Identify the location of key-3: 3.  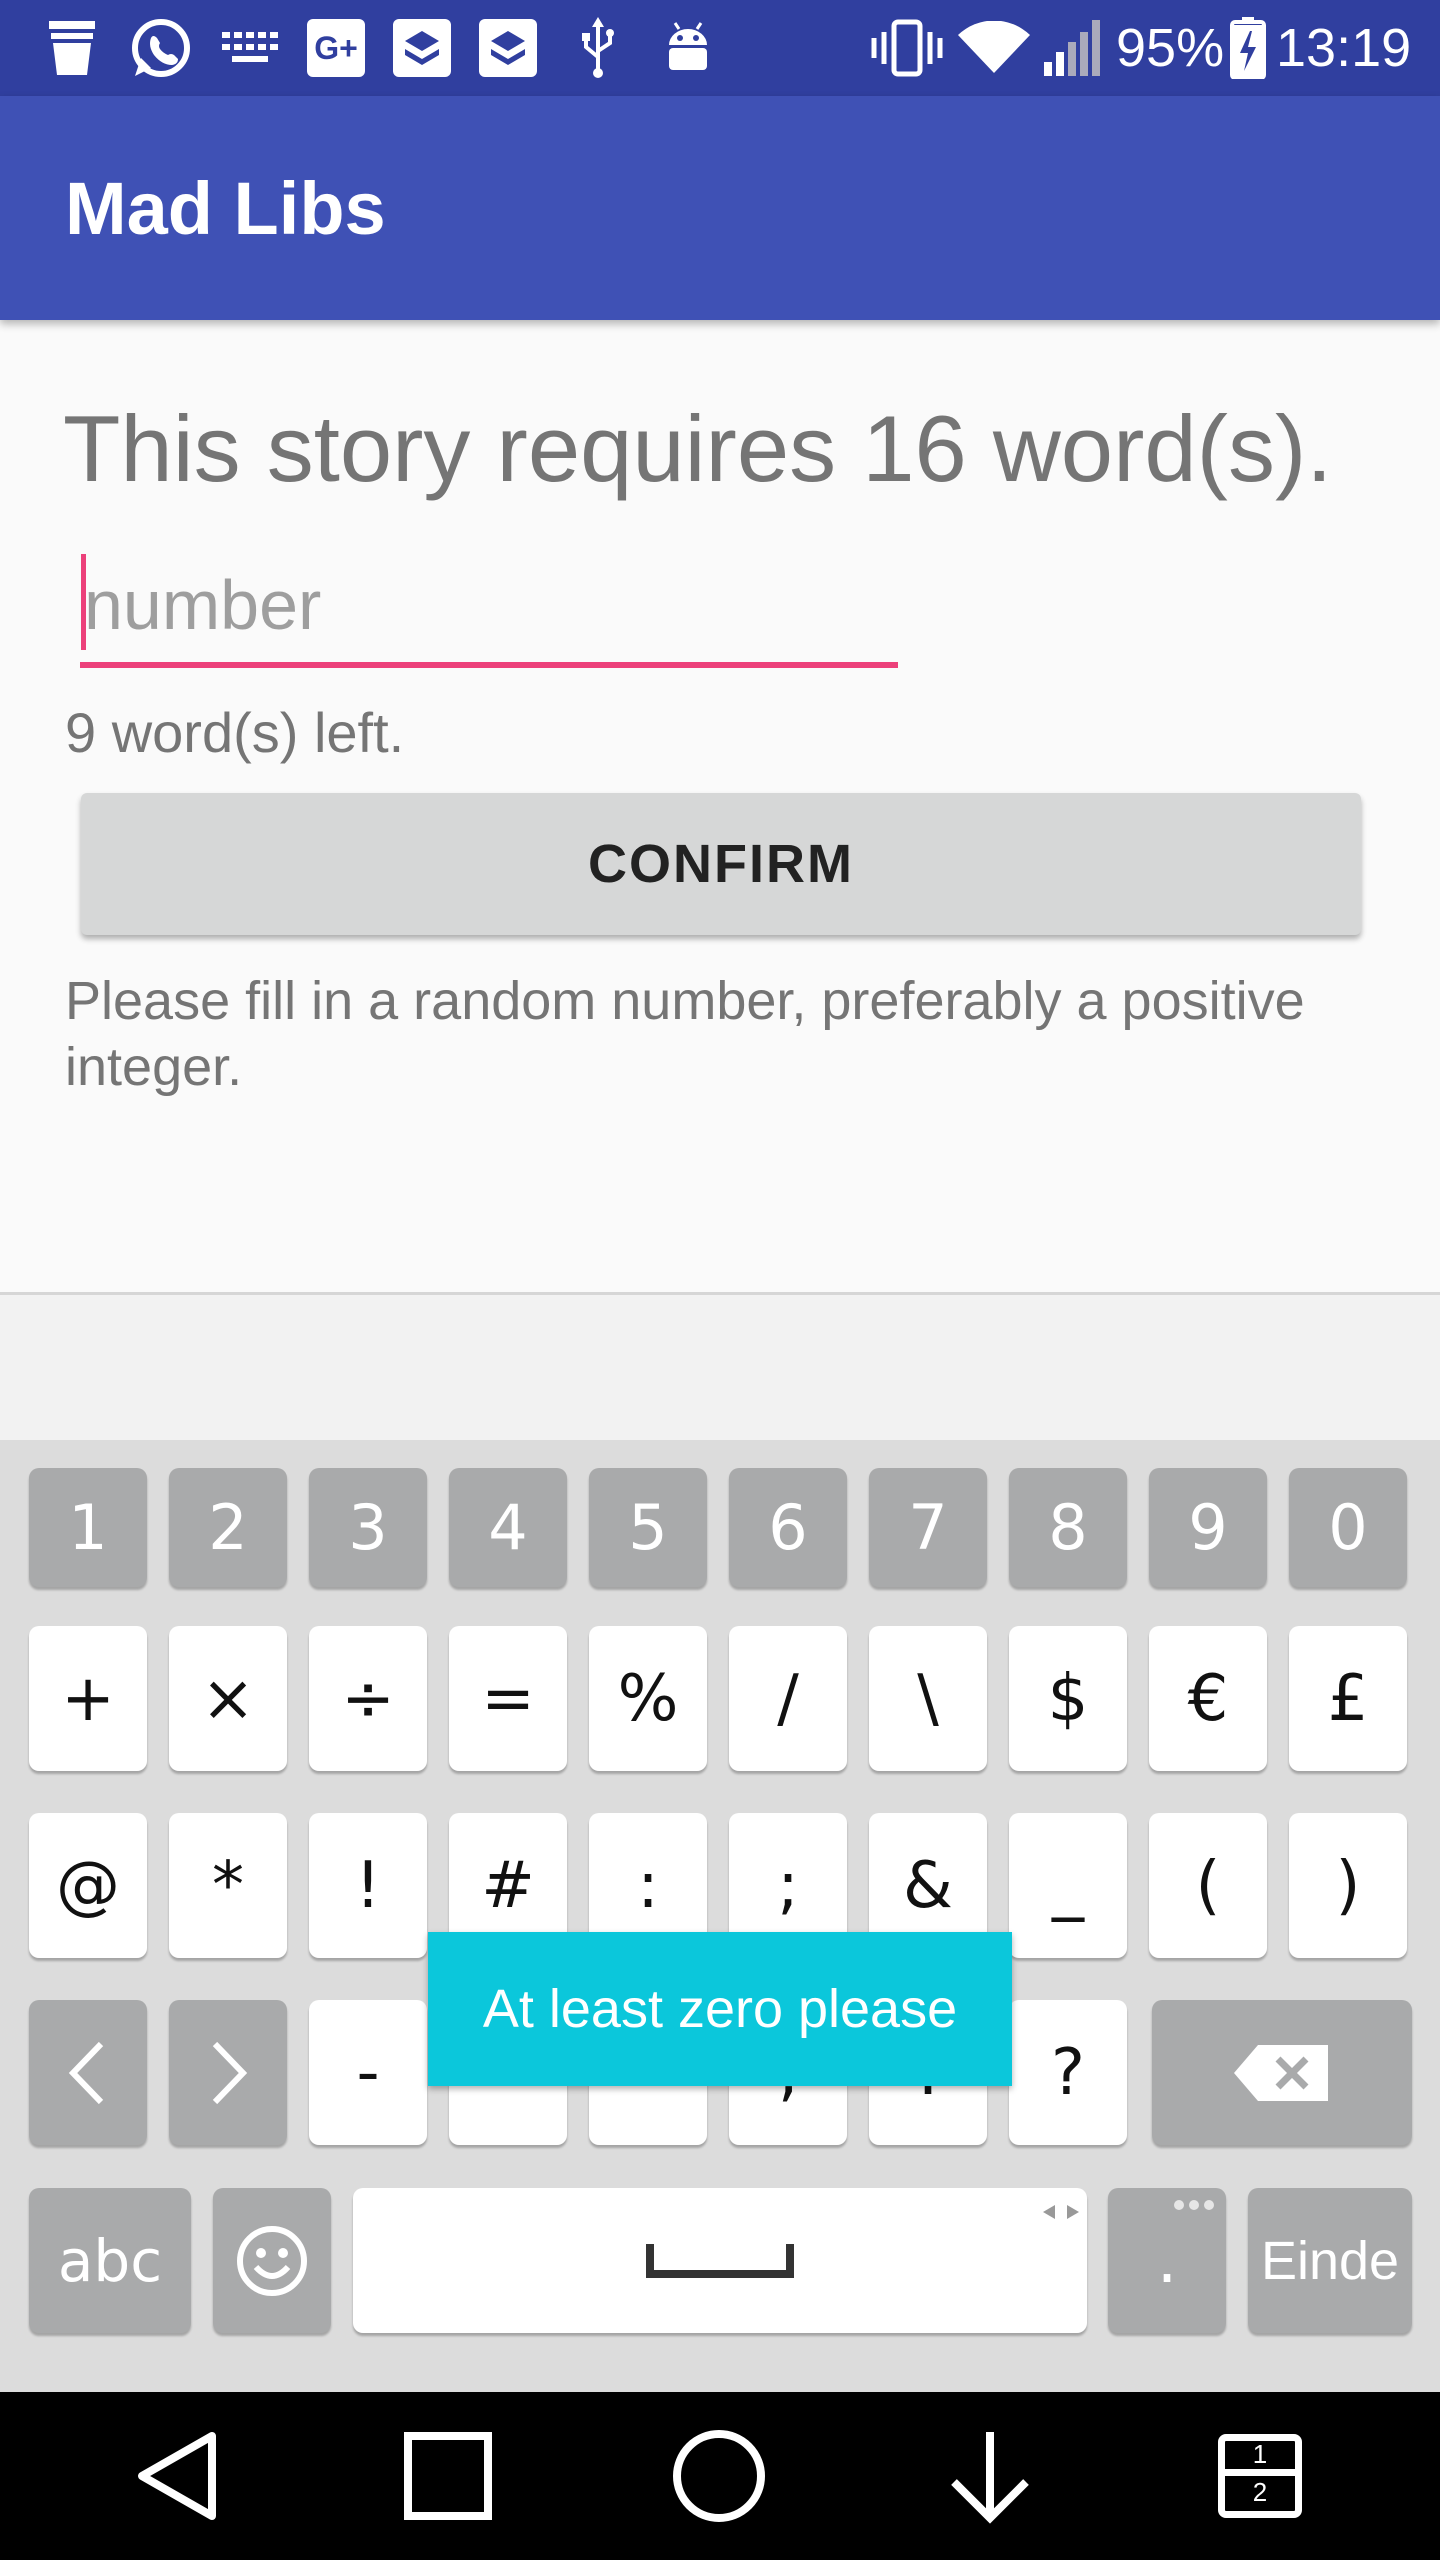
(368, 1527).